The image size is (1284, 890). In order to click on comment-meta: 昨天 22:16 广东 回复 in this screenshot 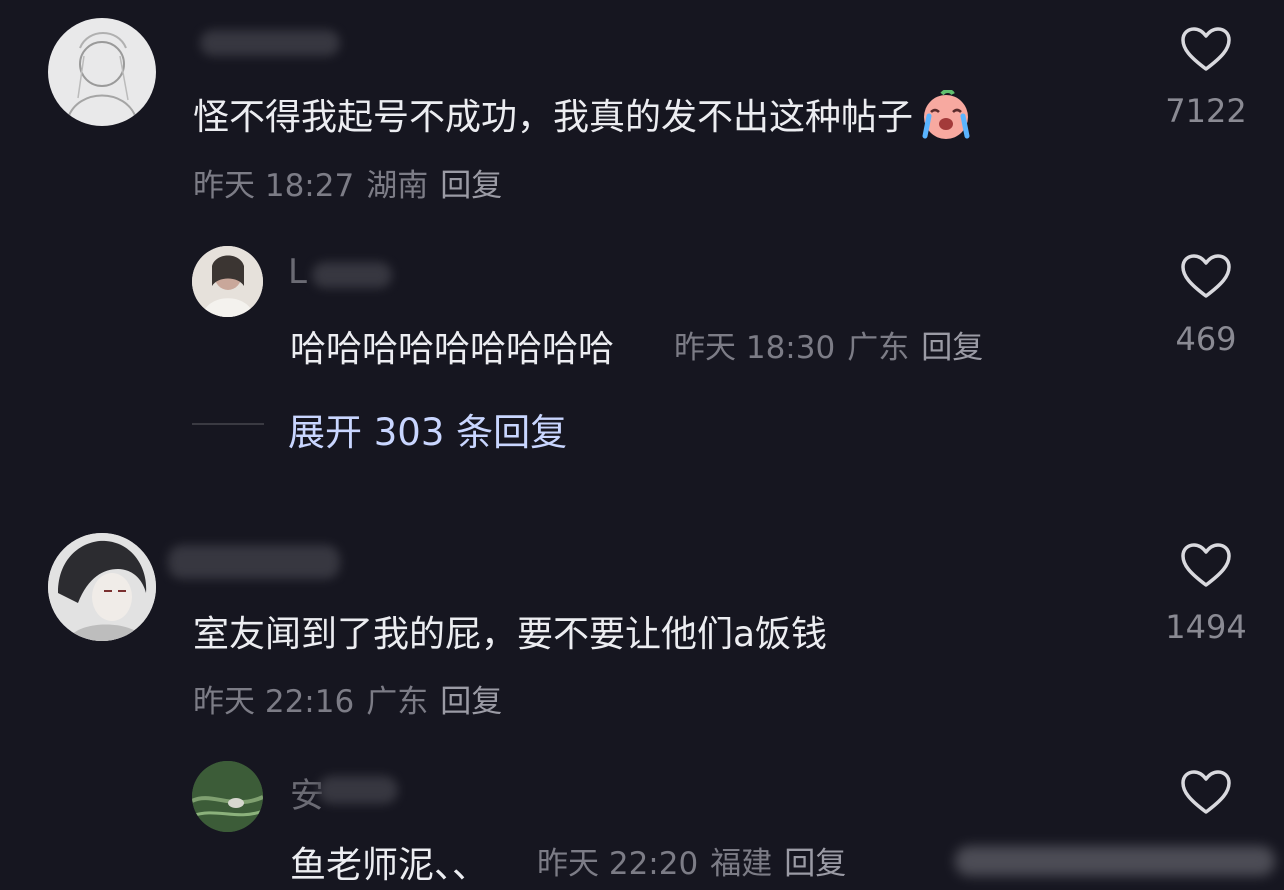, I will do `click(353, 698)`.